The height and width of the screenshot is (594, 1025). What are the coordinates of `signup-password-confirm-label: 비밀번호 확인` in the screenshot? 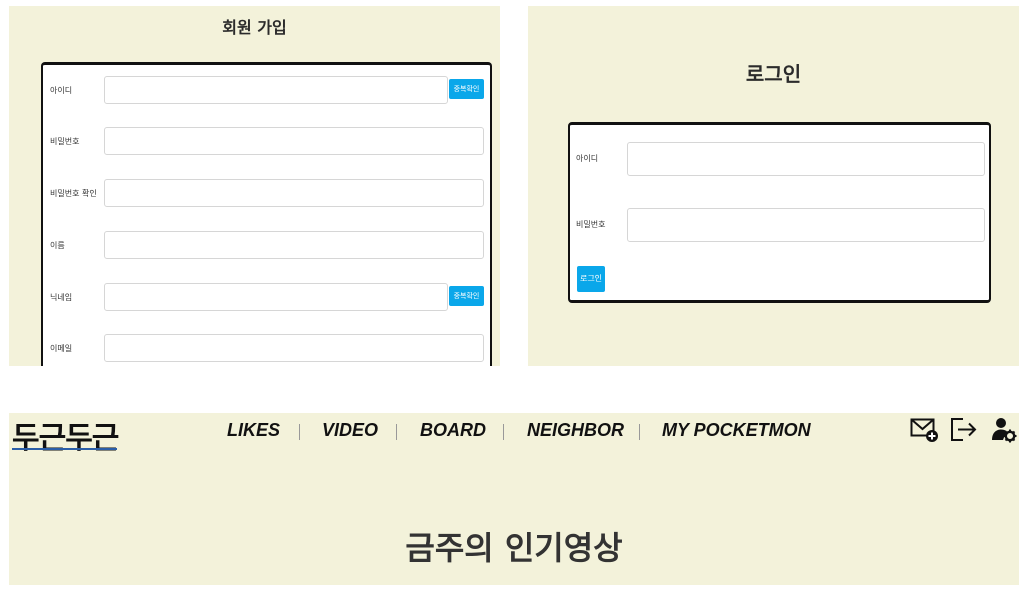 It's located at (73, 193).